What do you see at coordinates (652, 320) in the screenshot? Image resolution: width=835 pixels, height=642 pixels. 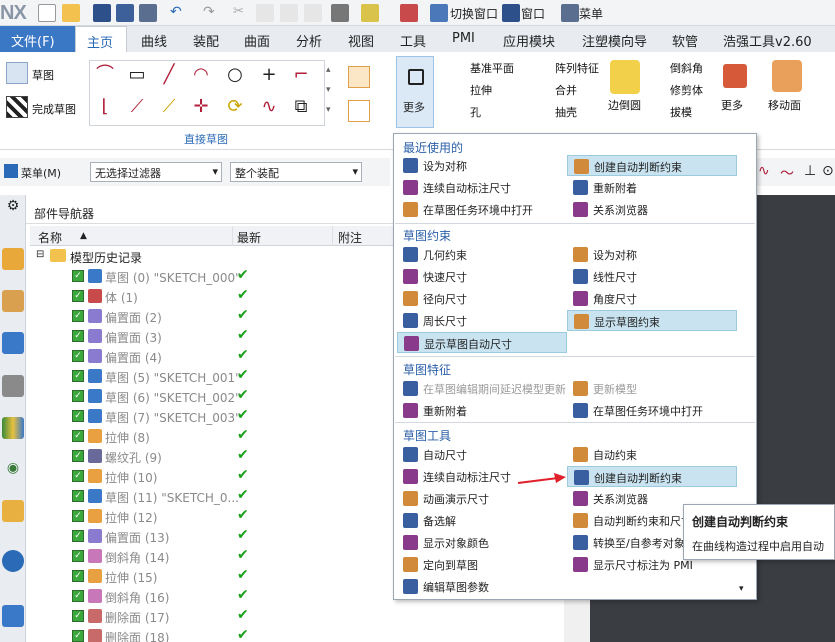 I see `menu-item: 显示草图约束` at bounding box center [652, 320].